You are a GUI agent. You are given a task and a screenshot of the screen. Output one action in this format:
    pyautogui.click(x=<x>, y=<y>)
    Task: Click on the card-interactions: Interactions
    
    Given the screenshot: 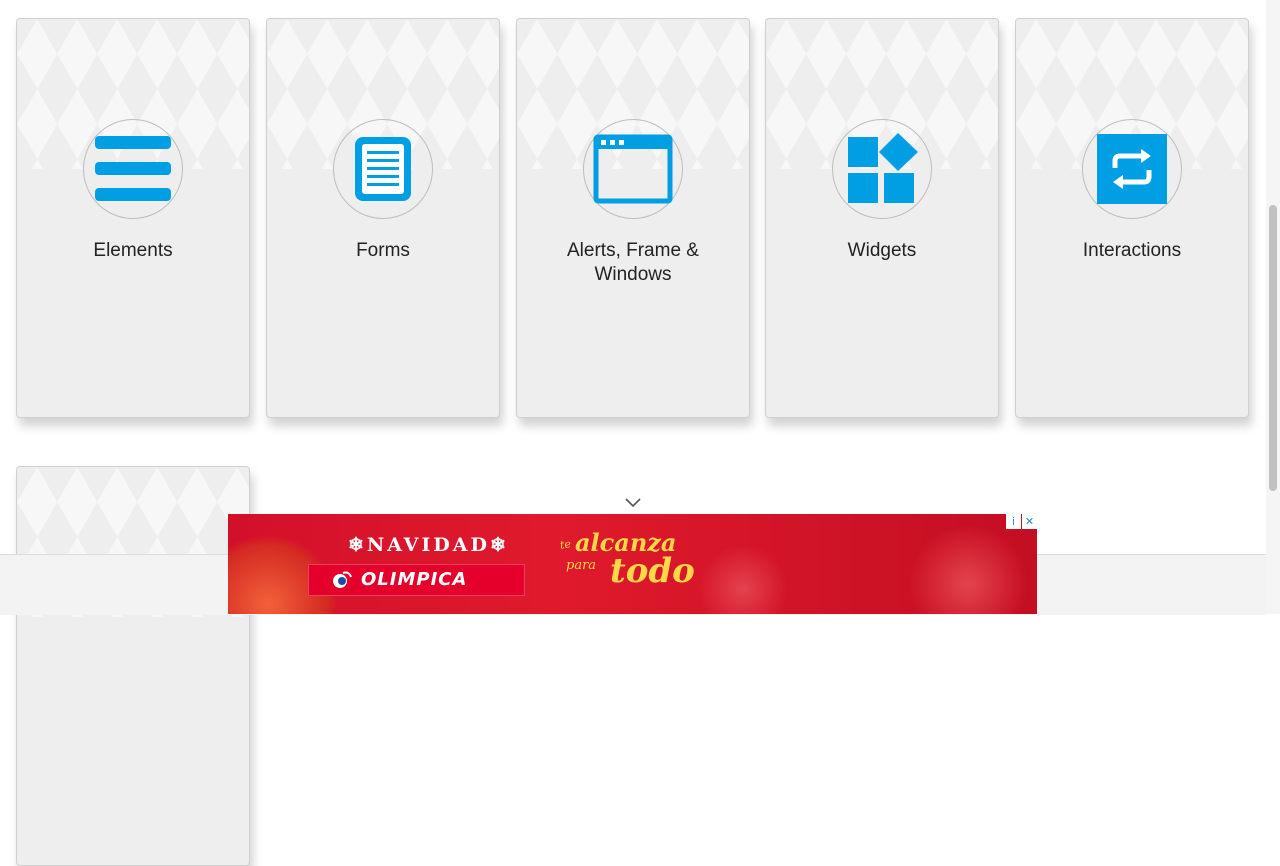 What is the action you would take?
    pyautogui.click(x=1132, y=218)
    